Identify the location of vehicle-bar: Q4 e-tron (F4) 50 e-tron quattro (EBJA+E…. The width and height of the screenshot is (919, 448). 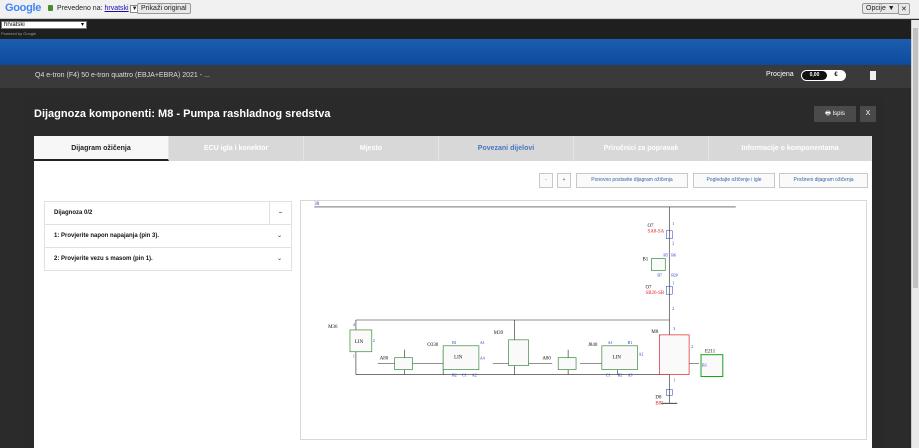
(455, 76).